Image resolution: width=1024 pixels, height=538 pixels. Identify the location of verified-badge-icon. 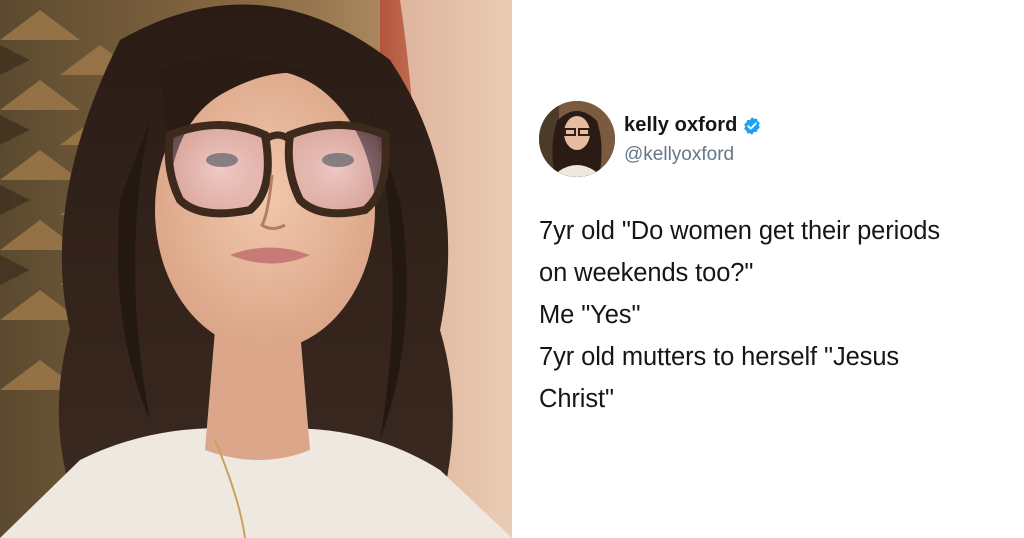
(752, 126).